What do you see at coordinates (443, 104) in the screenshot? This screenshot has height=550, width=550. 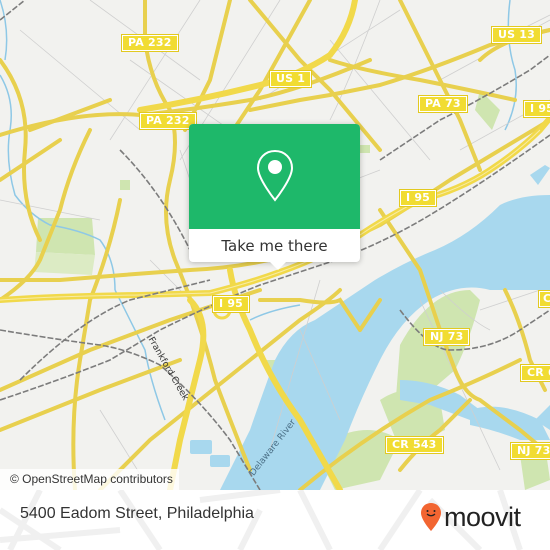 I see `road-shield-pa73: PA 73` at bounding box center [443, 104].